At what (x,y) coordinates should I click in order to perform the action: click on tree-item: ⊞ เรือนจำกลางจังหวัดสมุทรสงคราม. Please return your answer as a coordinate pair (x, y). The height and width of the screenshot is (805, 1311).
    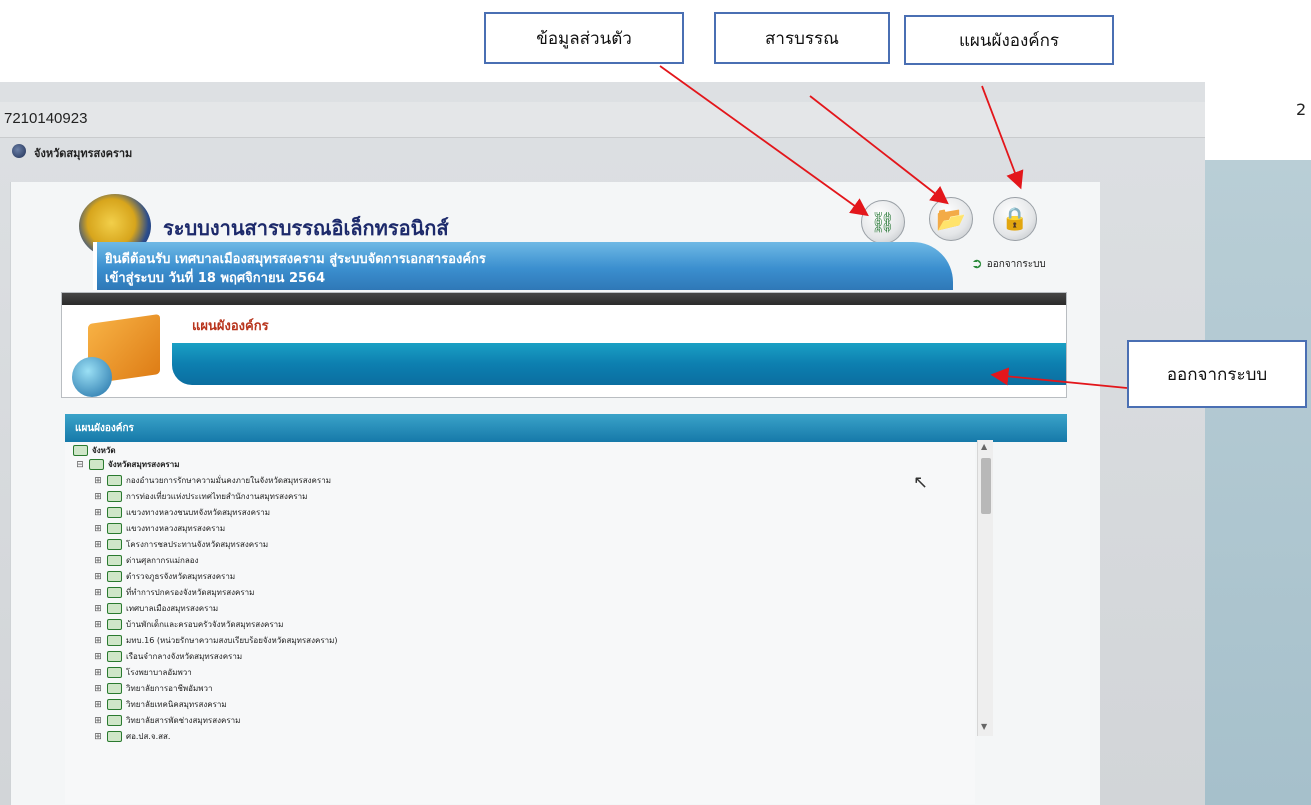
    Looking at the image, I should click on (167, 656).